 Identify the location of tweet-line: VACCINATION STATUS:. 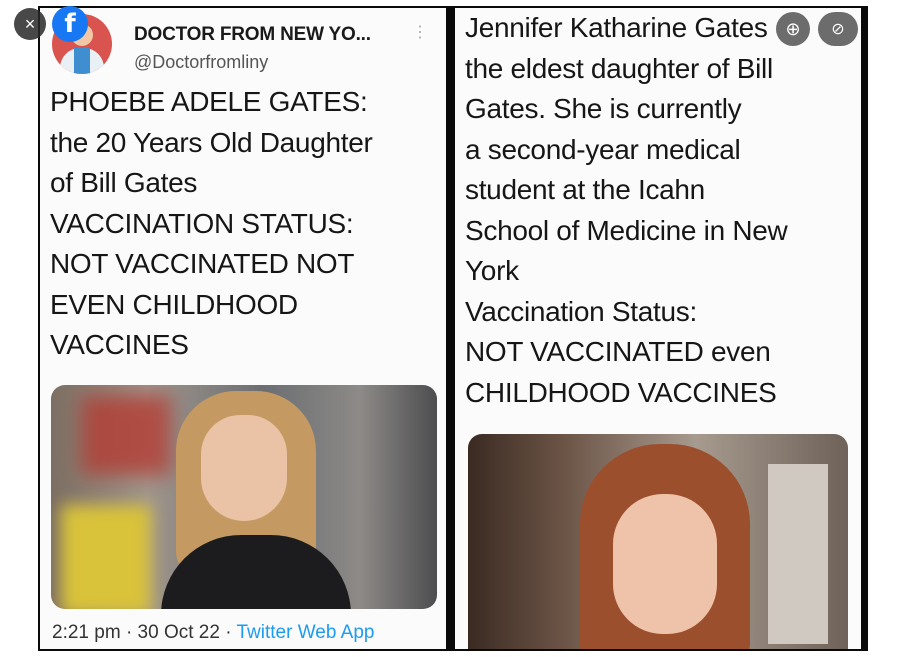
(202, 223).